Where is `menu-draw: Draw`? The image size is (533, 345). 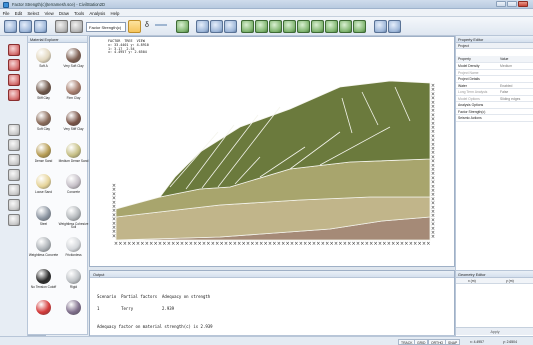
menu-draw: Draw is located at coordinates (63, 13).